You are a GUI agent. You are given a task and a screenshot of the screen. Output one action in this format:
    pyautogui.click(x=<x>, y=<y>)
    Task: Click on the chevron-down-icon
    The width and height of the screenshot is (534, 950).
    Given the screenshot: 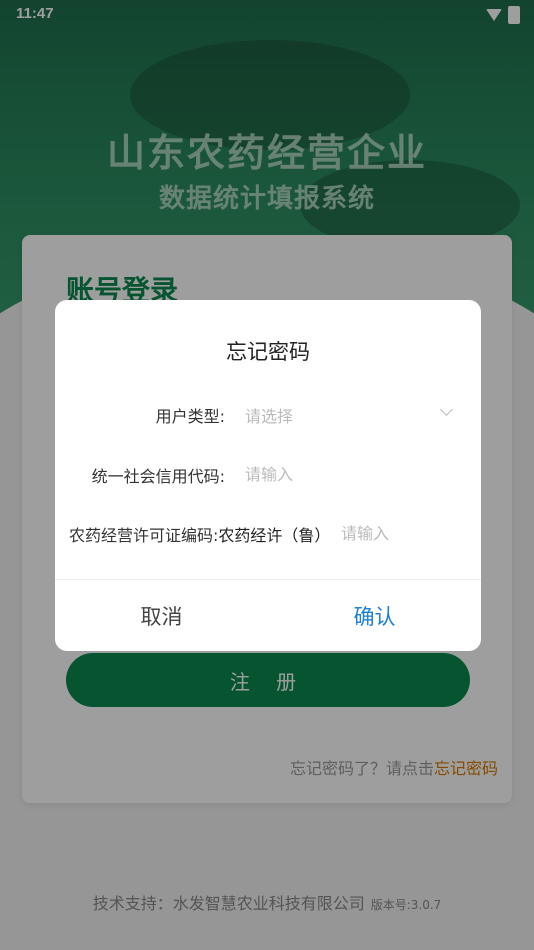 What is the action you would take?
    pyautogui.click(x=446, y=409)
    